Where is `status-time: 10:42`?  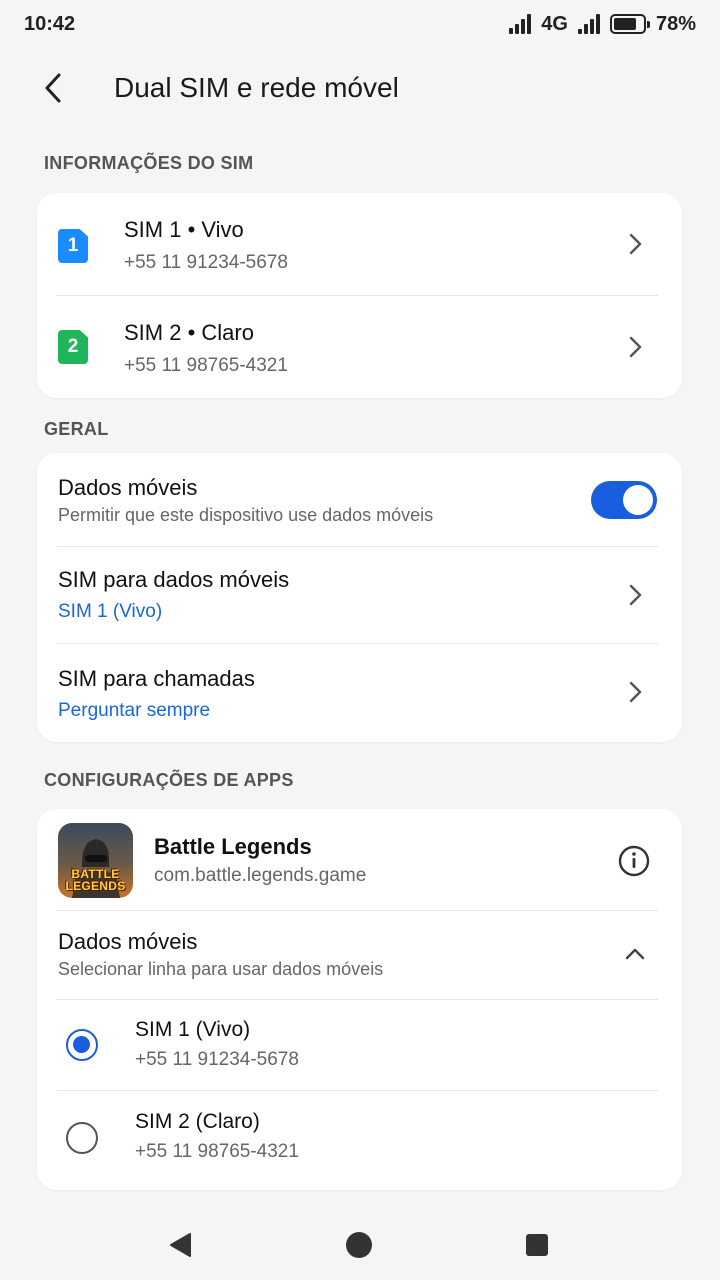 status-time: 10:42 is located at coordinates (50, 23).